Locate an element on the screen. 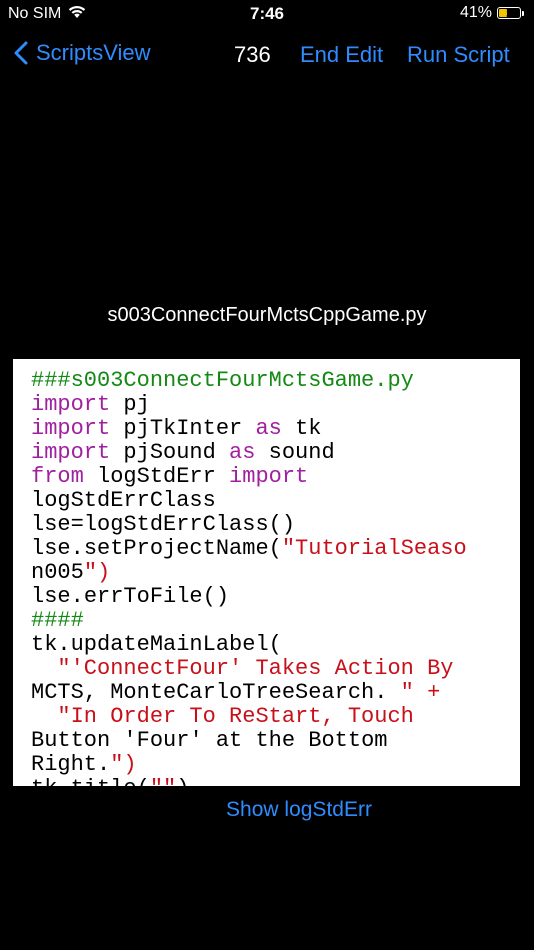  back-label: ScriptsView is located at coordinates (93, 52).